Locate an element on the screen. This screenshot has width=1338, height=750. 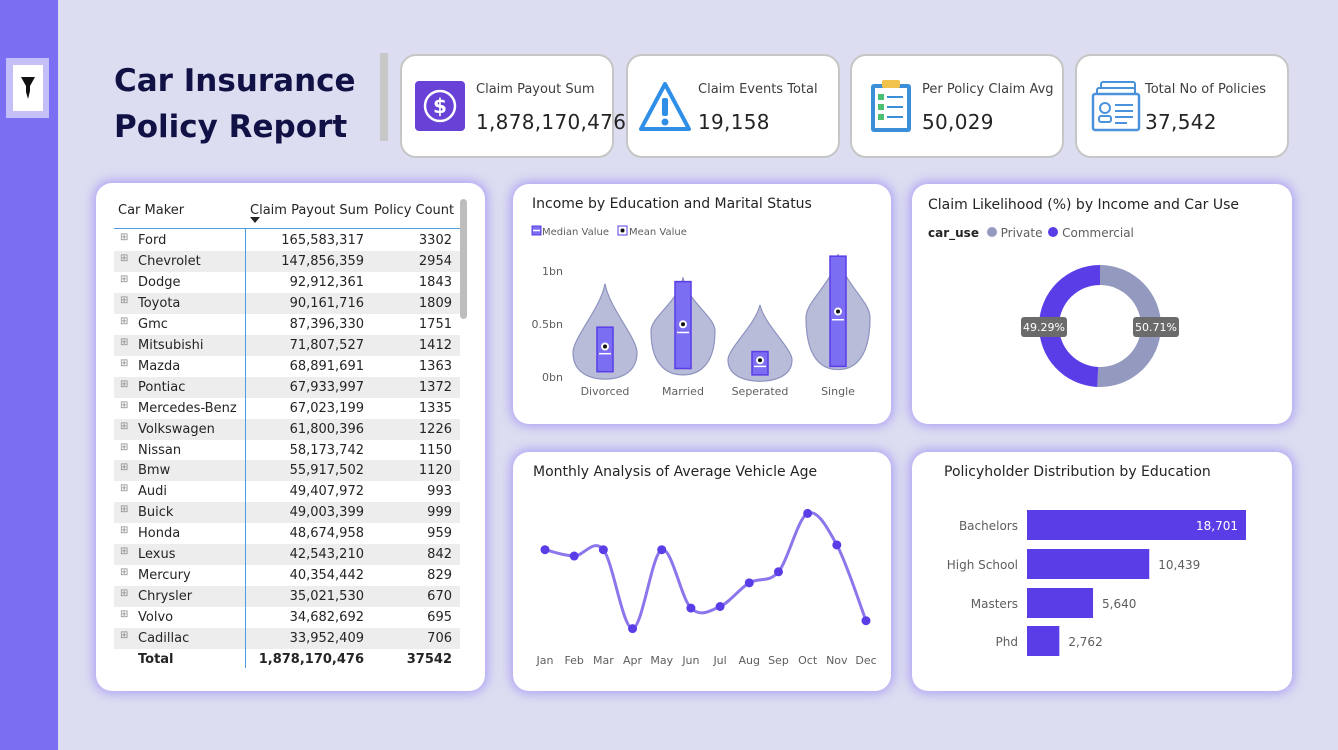
cell-car-maker: Chevrolet is located at coordinates (169, 261).